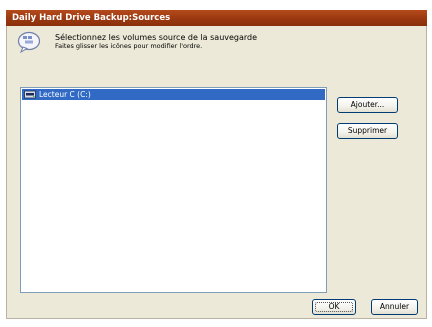 The height and width of the screenshot is (327, 432). What do you see at coordinates (334, 307) in the screenshot?
I see `ok-button: OK` at bounding box center [334, 307].